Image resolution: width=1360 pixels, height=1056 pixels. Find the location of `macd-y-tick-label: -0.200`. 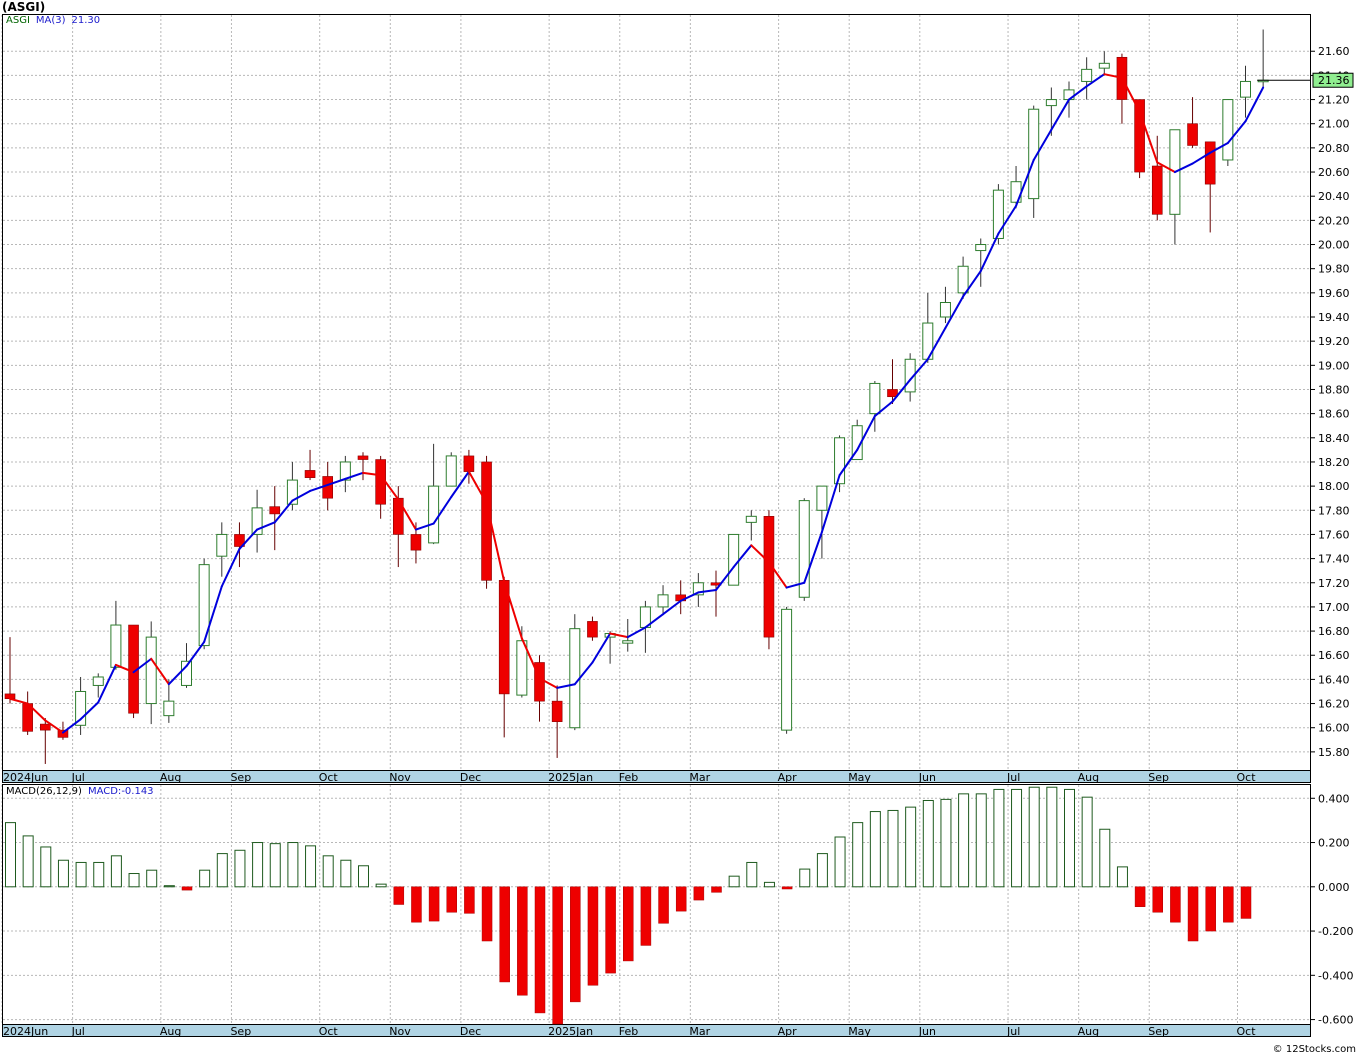

macd-y-tick-label: -0.200 is located at coordinates (1335, 931).